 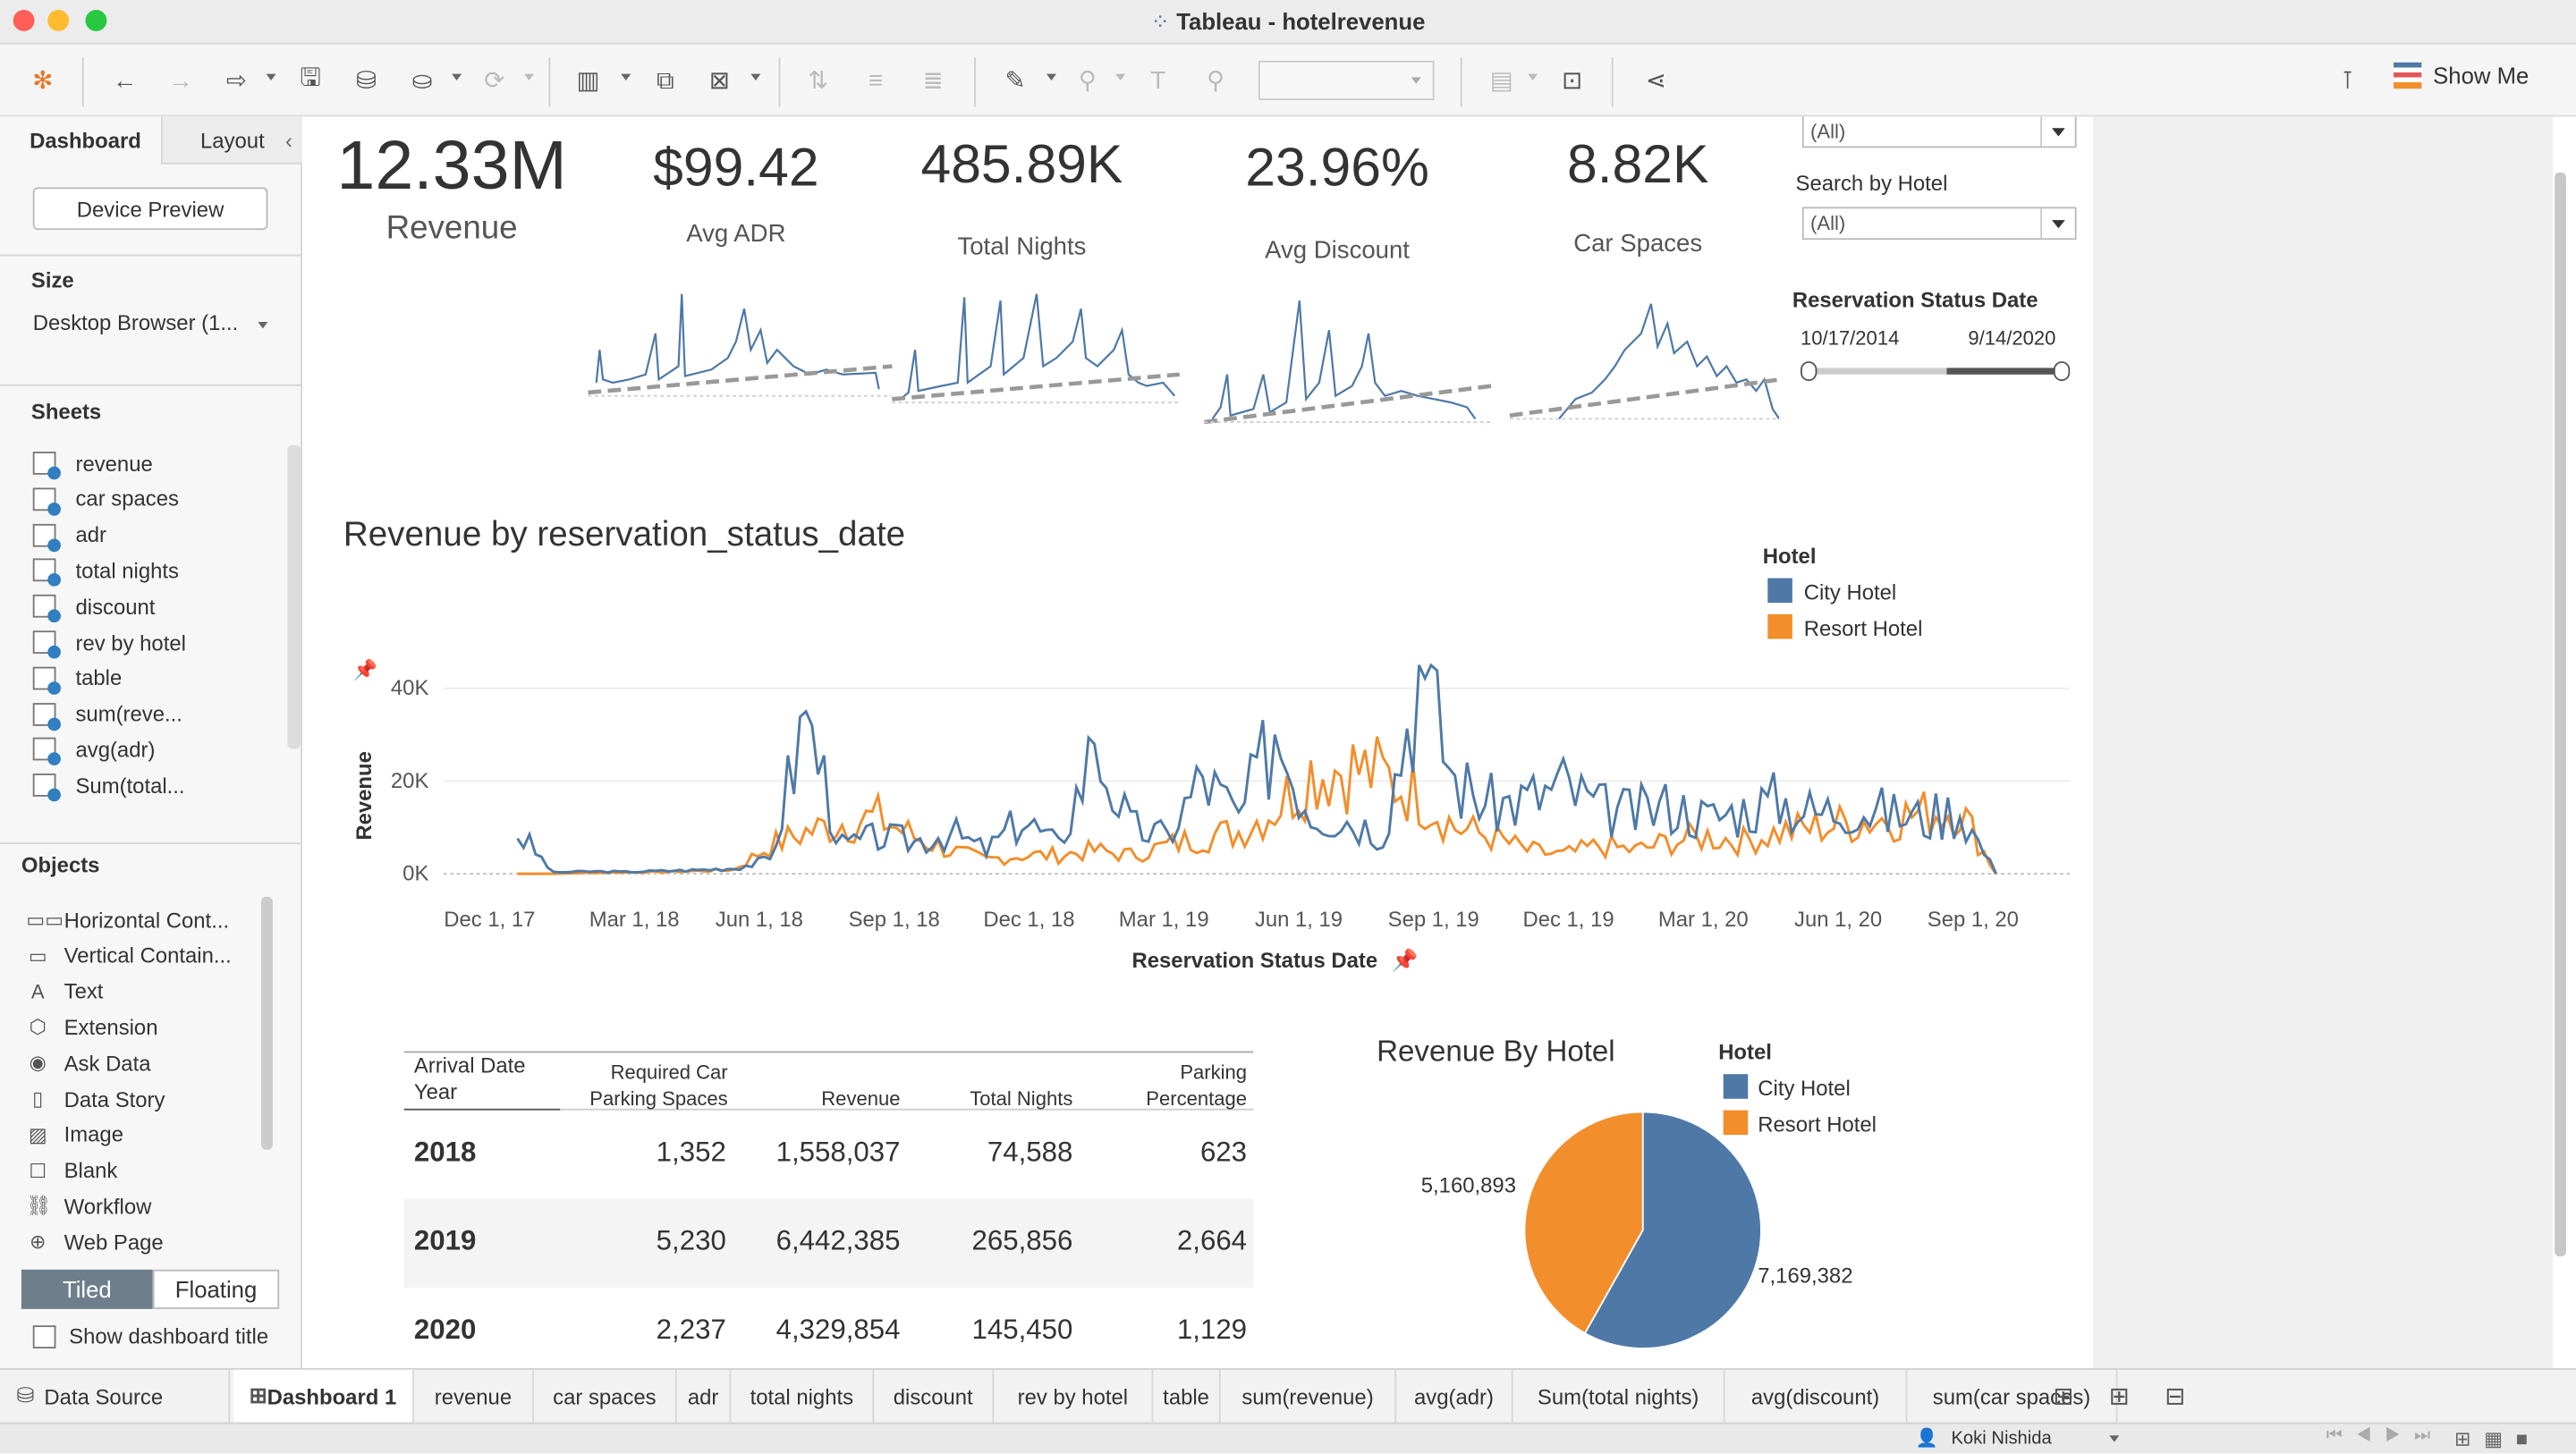 I want to click on sort-ascending-icon: ≡, so click(x=875, y=80).